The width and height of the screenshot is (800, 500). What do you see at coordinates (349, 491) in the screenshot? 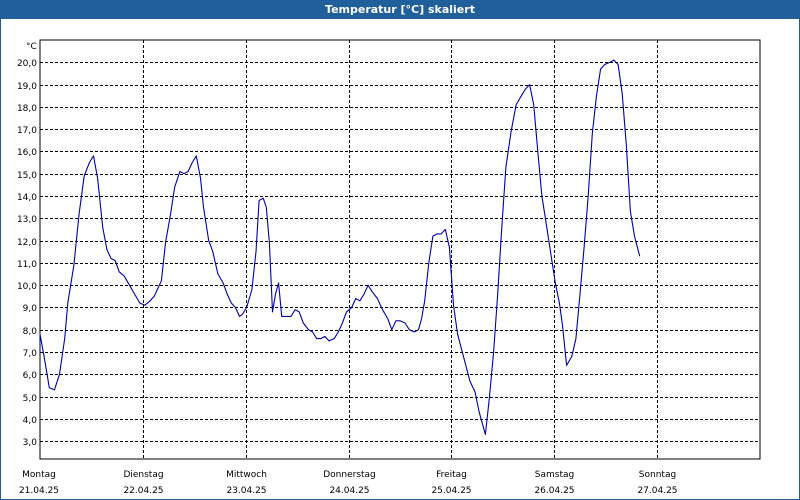
I see `x-date-label: 24.04.25` at bounding box center [349, 491].